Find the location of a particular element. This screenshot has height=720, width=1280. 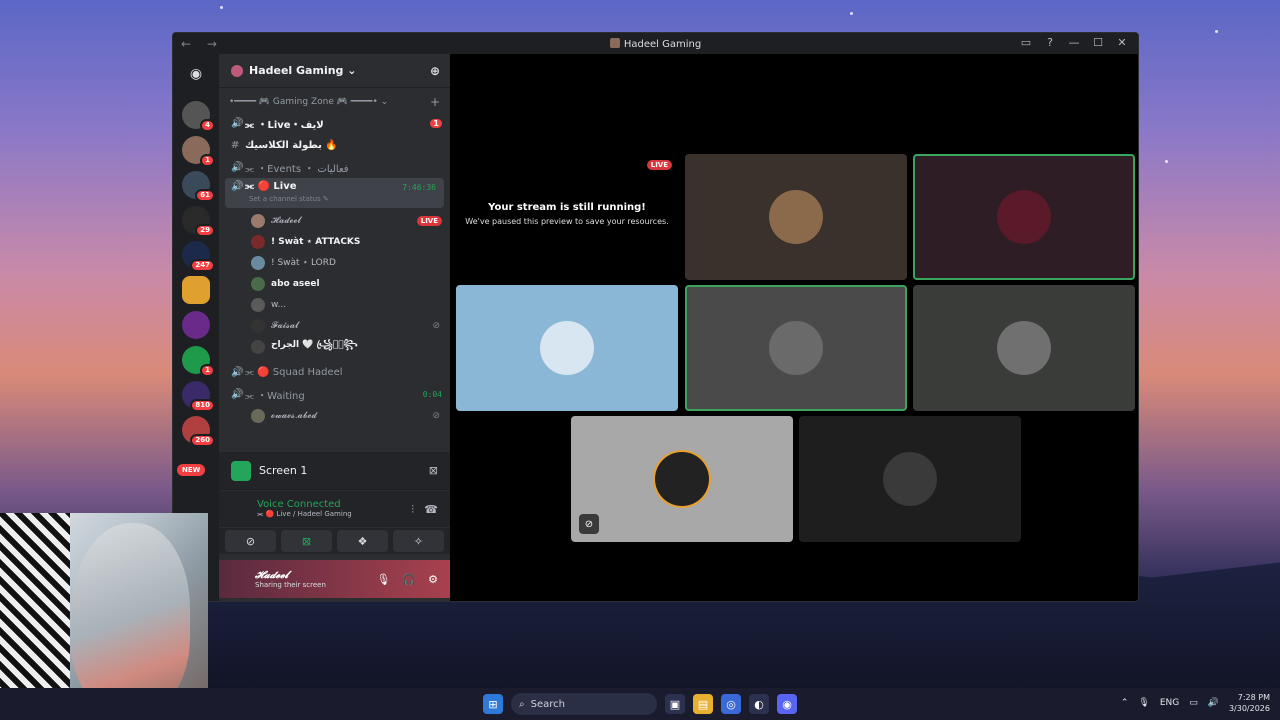

server-header: Hadeel Gaming ⌄ ⊕ is located at coordinates (334, 71).